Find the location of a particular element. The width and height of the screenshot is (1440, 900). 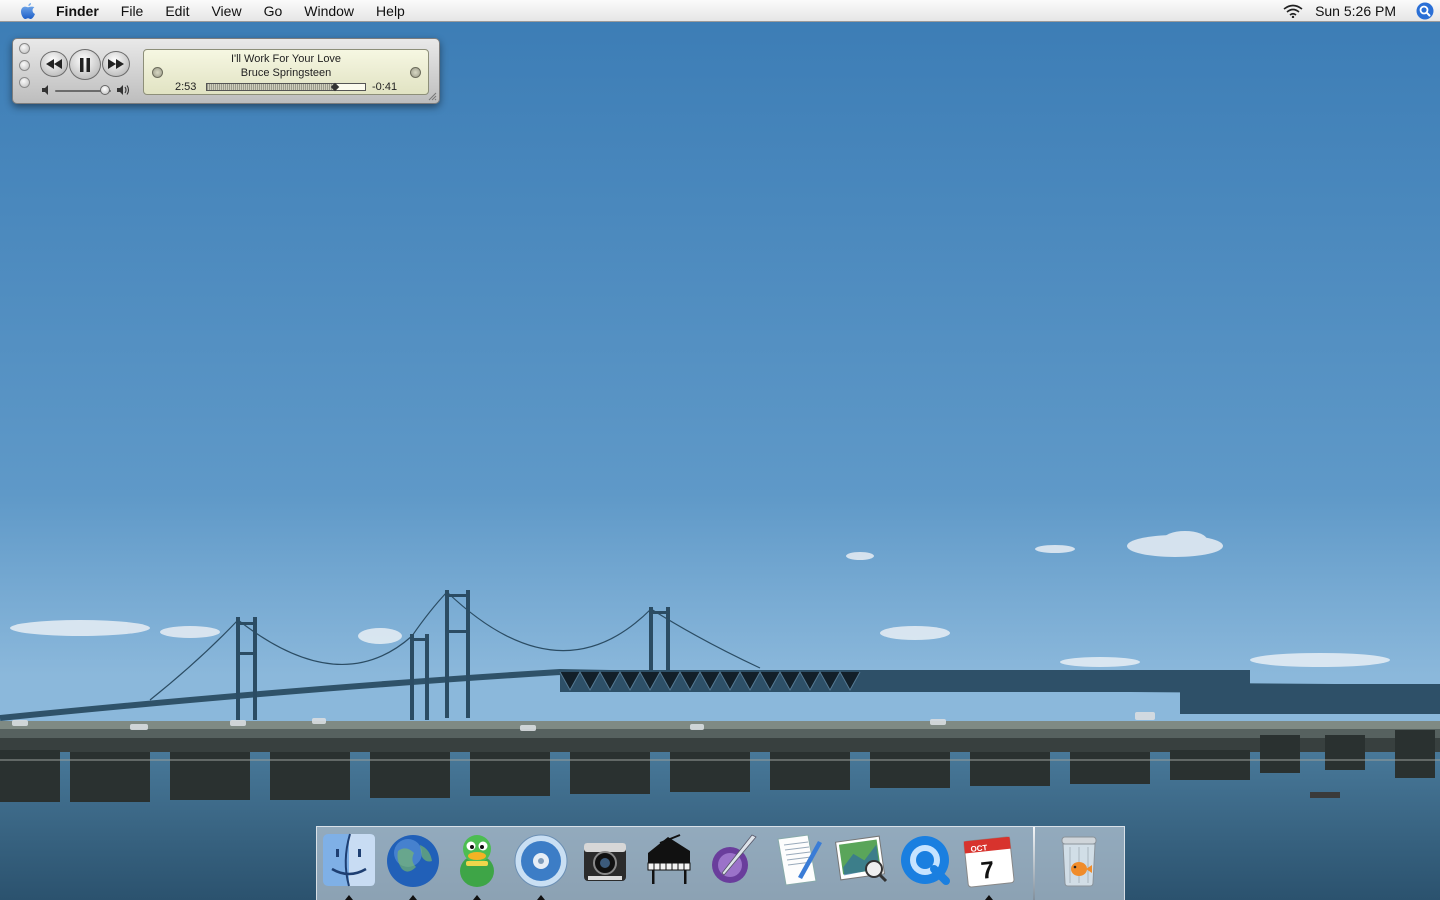

dock-item-network-browser is located at coordinates (413, 863).